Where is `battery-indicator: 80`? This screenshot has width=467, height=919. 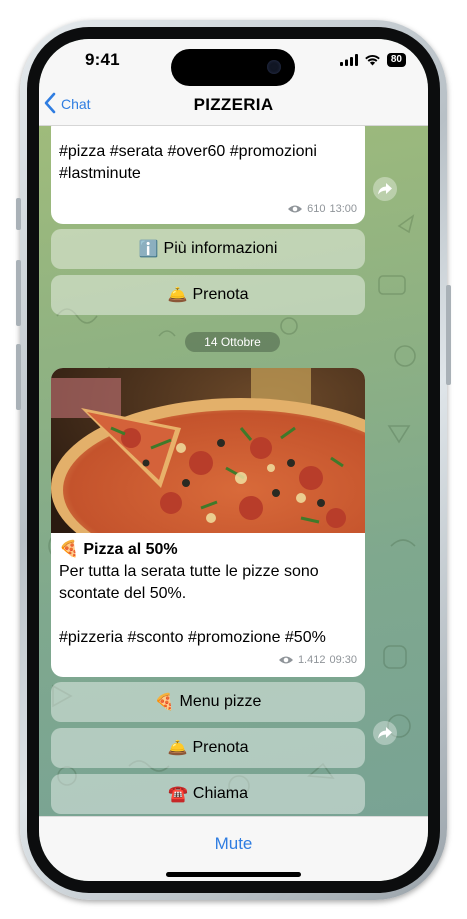 battery-indicator: 80 is located at coordinates (396, 60).